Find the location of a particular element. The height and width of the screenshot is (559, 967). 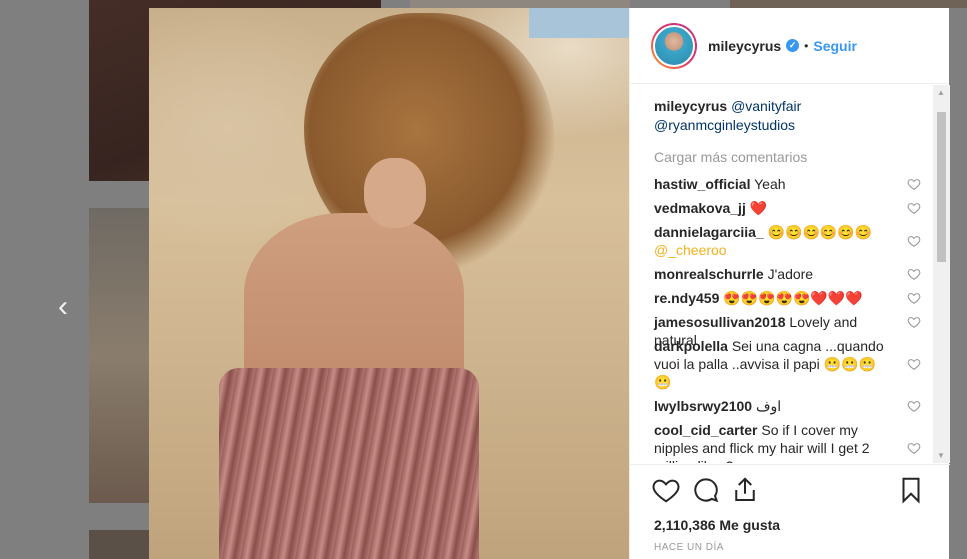

scrollbar-thumb is located at coordinates (941, 187).